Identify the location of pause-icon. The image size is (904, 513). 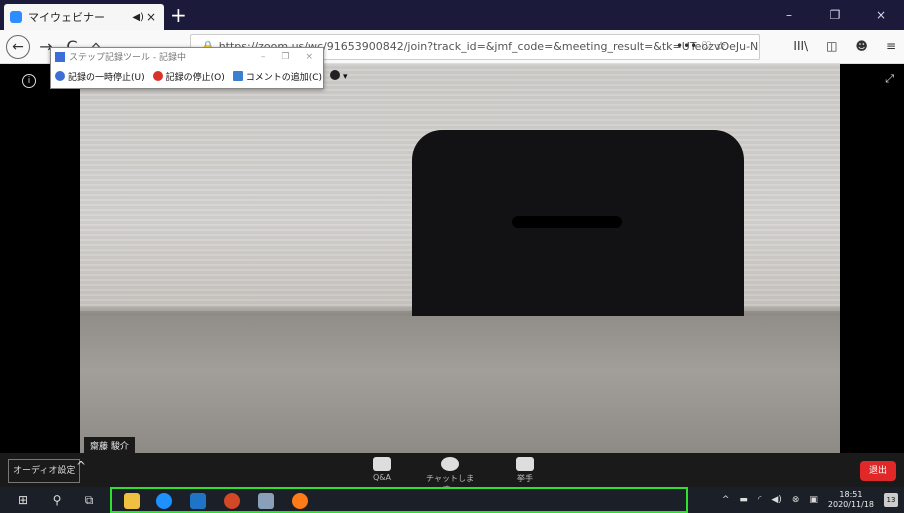
(60, 75).